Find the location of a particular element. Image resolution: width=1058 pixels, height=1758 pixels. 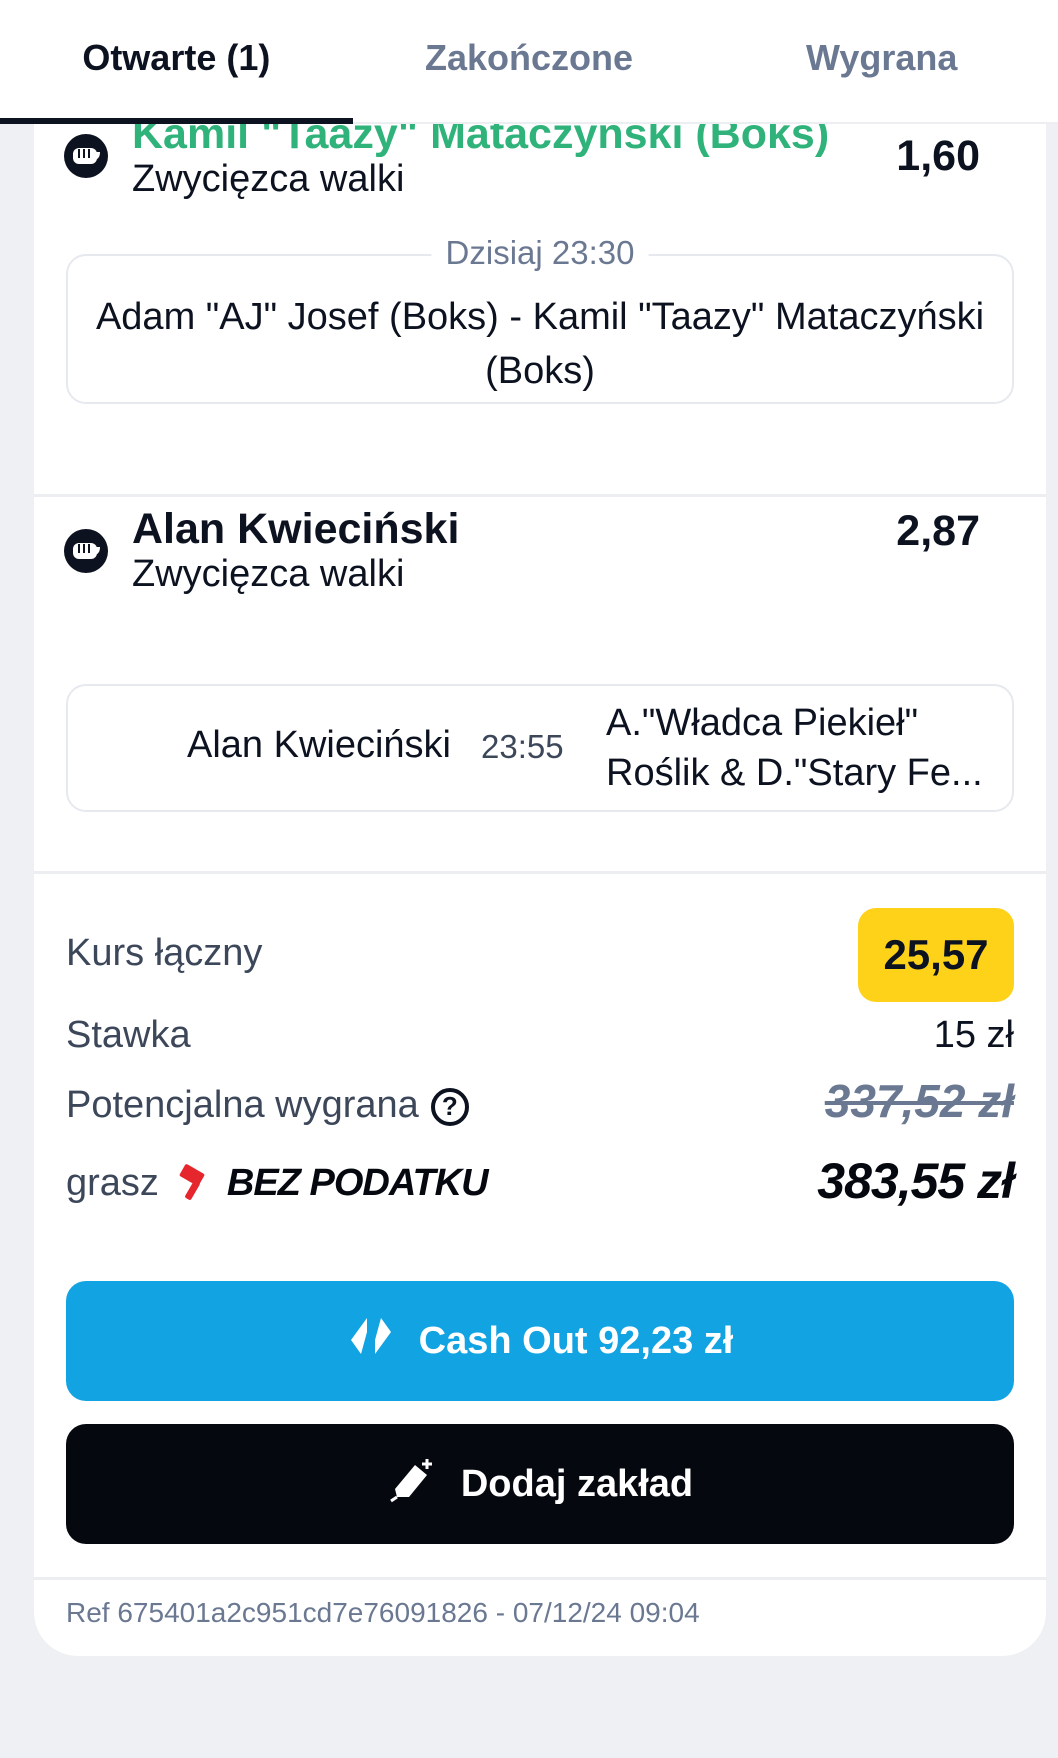

selection-name: Alan Kwieciński is located at coordinates (296, 529).